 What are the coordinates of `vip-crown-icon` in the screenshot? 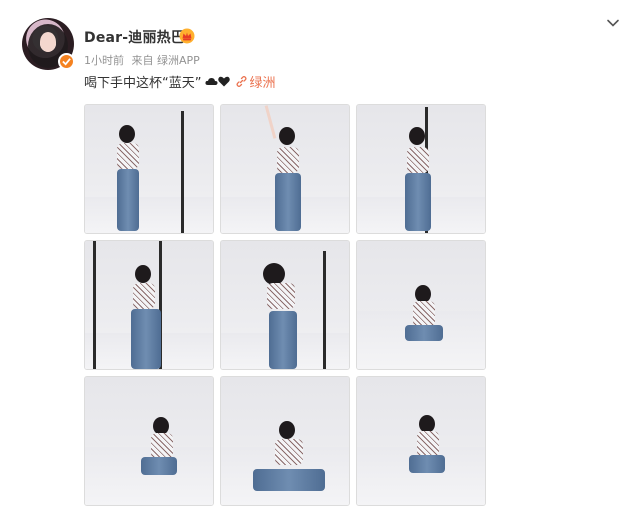 It's located at (187, 36).